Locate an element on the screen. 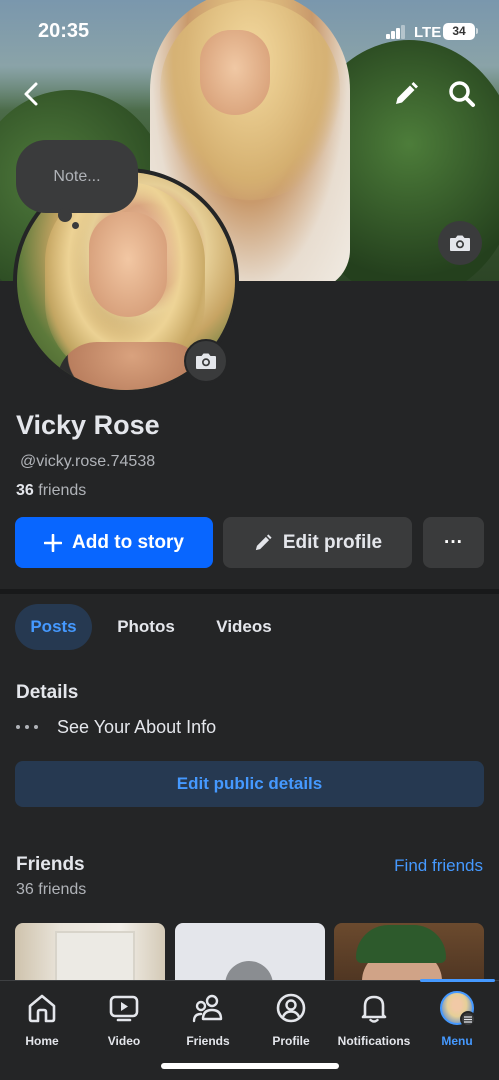 The width and height of the screenshot is (499, 1080). status-bar: 20:35 LTE 34 is located at coordinates (249, 32).